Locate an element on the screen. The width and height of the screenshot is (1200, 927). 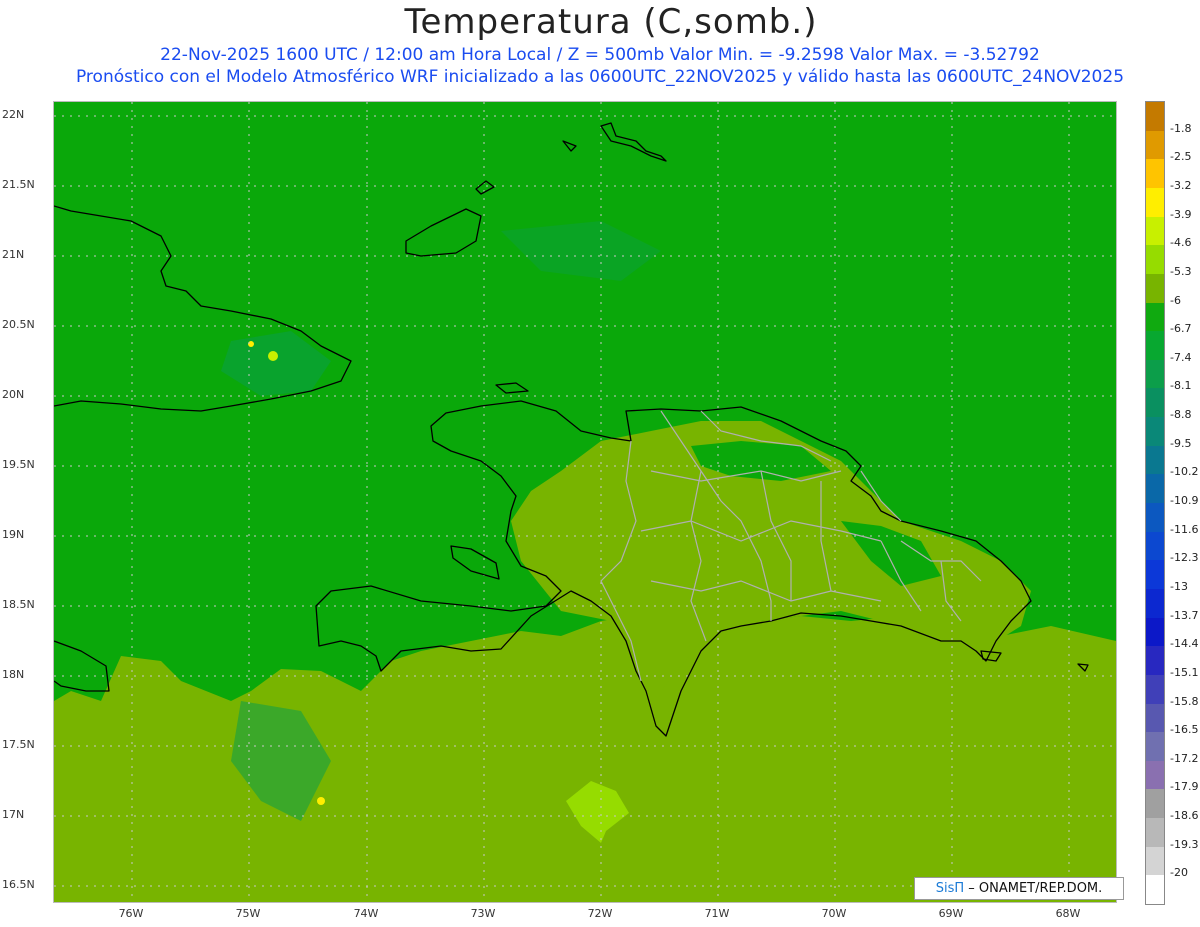
lon-label: 69W is located at coordinates (951, 913).